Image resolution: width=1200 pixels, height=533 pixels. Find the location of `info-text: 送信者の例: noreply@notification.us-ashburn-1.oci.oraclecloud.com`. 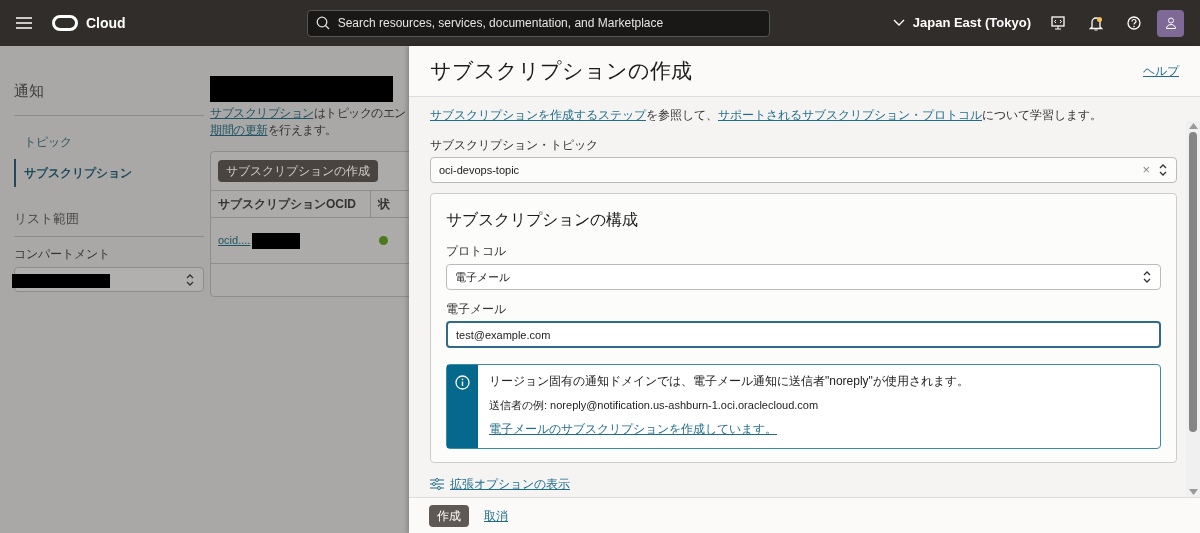

info-text: 送信者の例: noreply@notification.us-ashburn-1.oci.oraclecloud.com is located at coordinates (654, 405).